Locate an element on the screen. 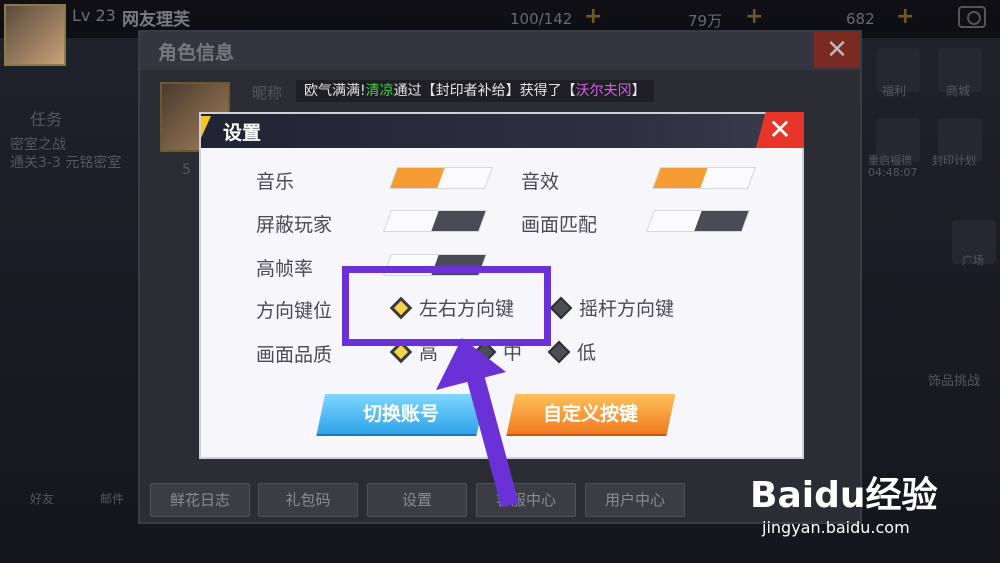  ornament-challenge-label: 饰品挑战 is located at coordinates (954, 379).